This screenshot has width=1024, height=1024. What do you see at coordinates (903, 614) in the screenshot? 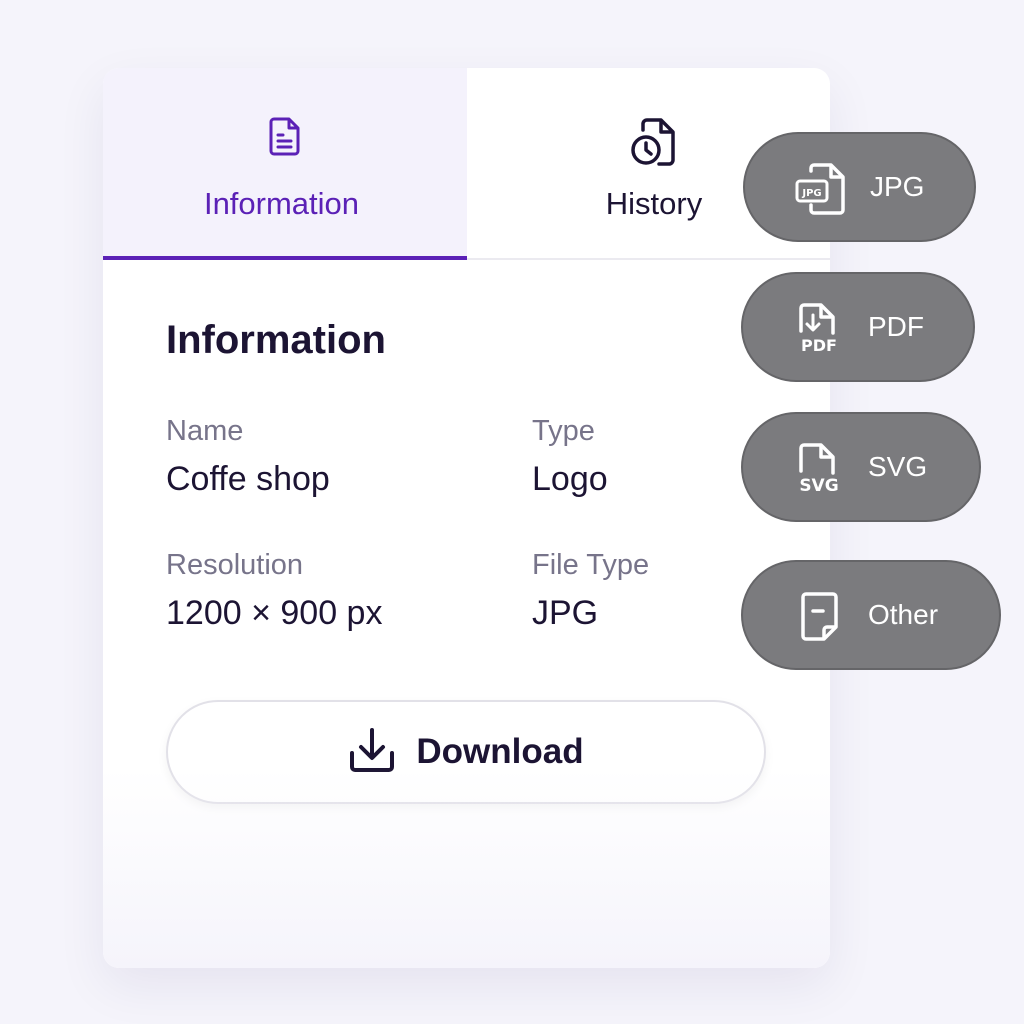
I see `format-other-label: Other` at bounding box center [903, 614].